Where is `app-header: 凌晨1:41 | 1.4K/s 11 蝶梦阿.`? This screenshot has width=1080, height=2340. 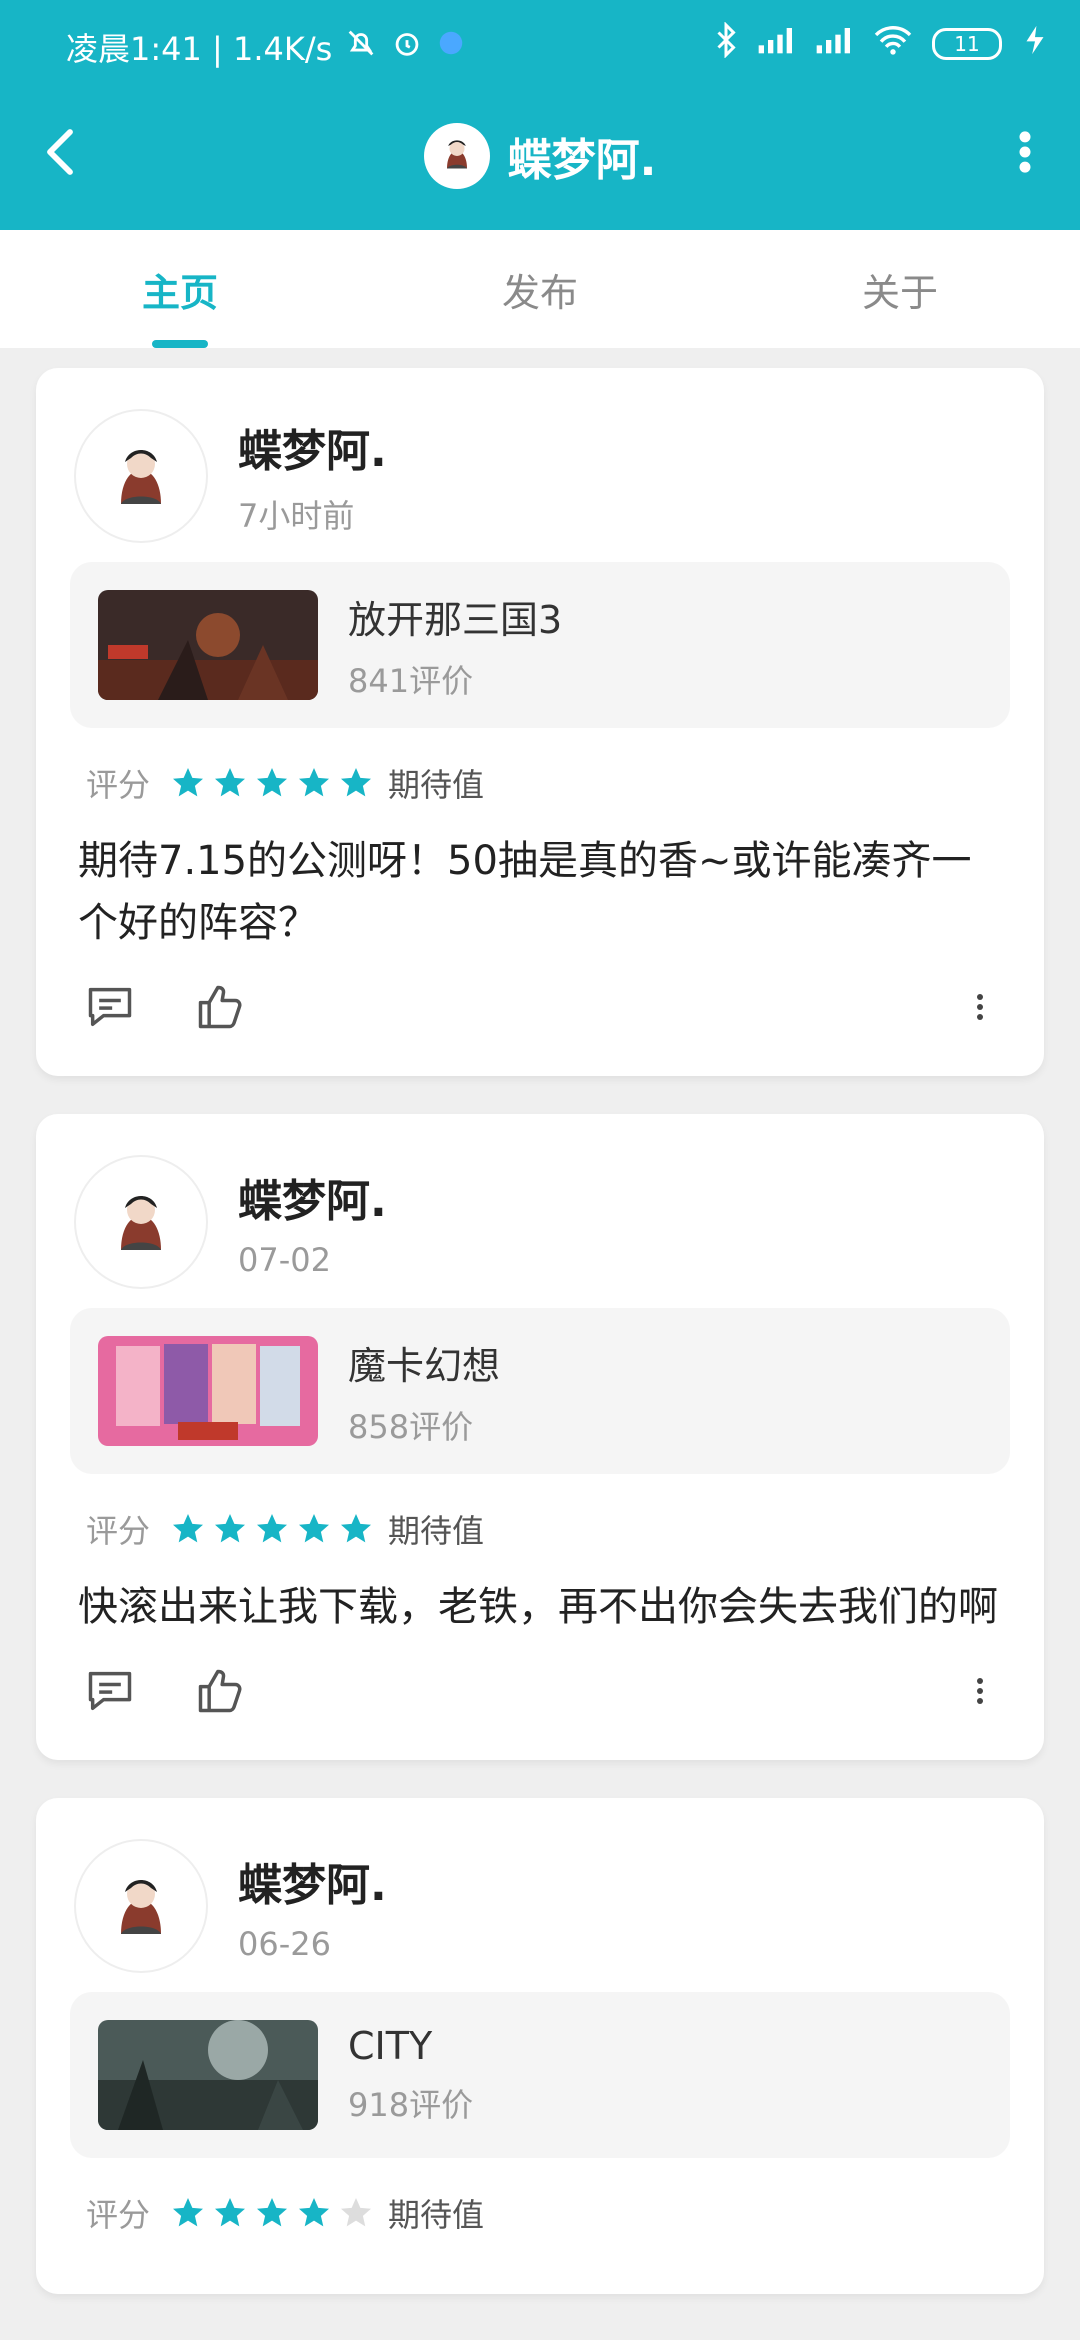
app-header: 凌晨1:41 | 1.4K/s 11 蝶梦阿. is located at coordinates (540, 115).